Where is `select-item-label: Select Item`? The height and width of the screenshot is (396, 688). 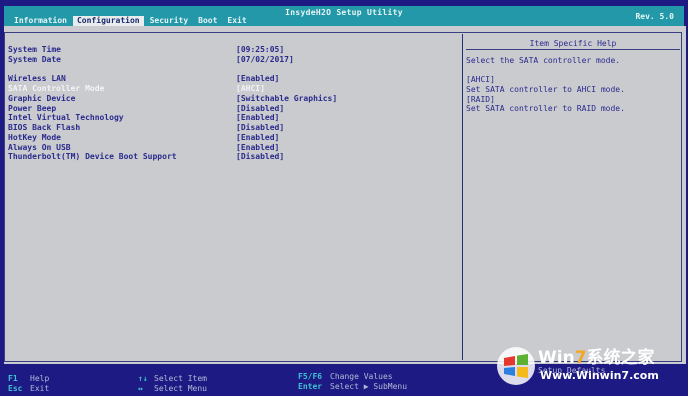 select-item-label: Select Item is located at coordinates (180, 378).